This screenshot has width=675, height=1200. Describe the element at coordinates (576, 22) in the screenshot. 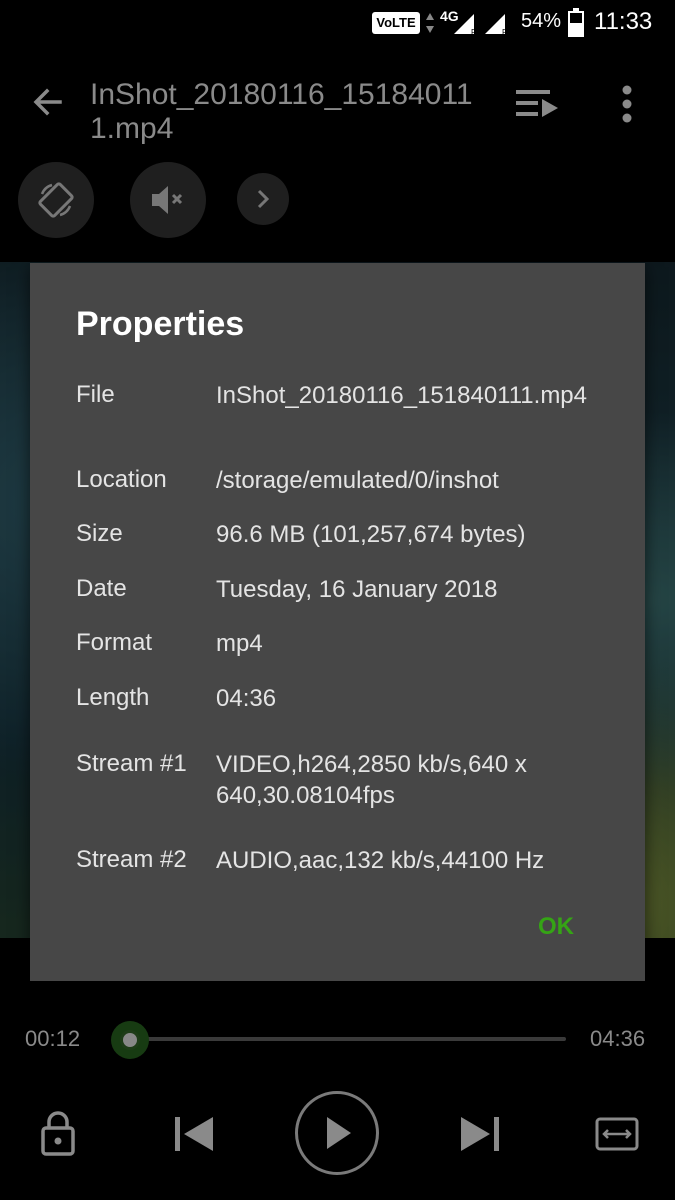

I see `battery-icon` at that location.